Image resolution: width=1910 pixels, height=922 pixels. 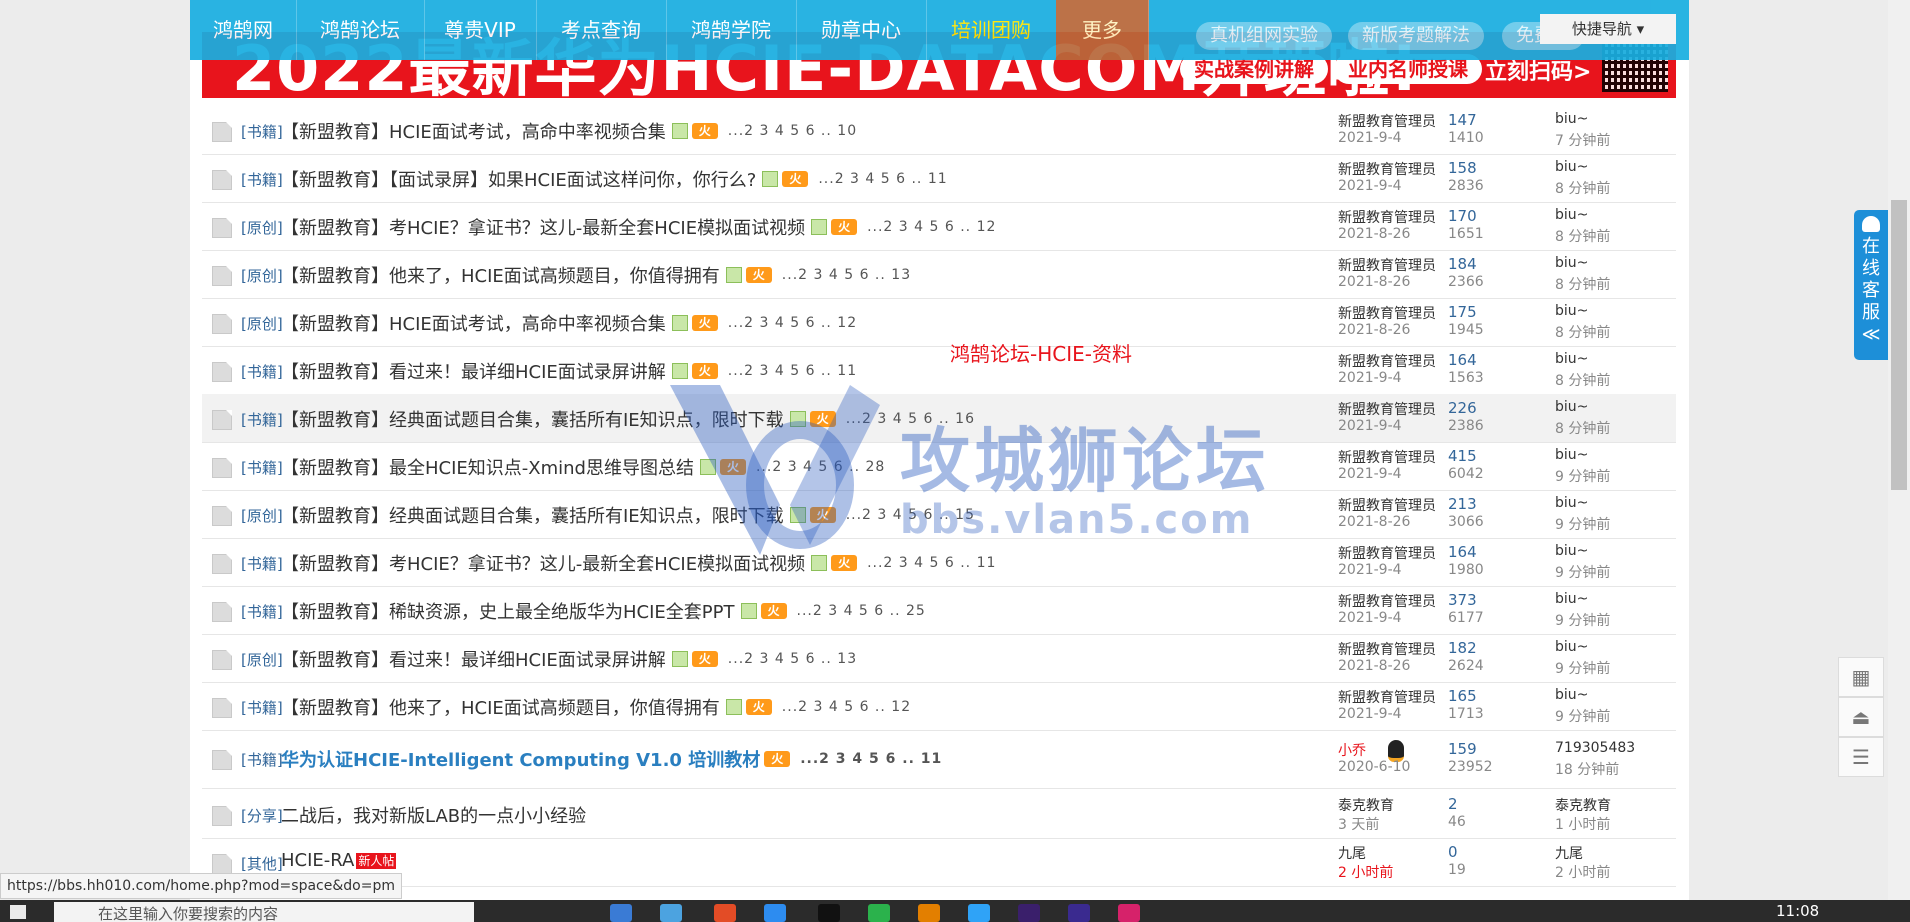 What do you see at coordinates (1871, 285) in the screenshot?
I see `online-support-tab: 在 线 客 服 ≪` at bounding box center [1871, 285].